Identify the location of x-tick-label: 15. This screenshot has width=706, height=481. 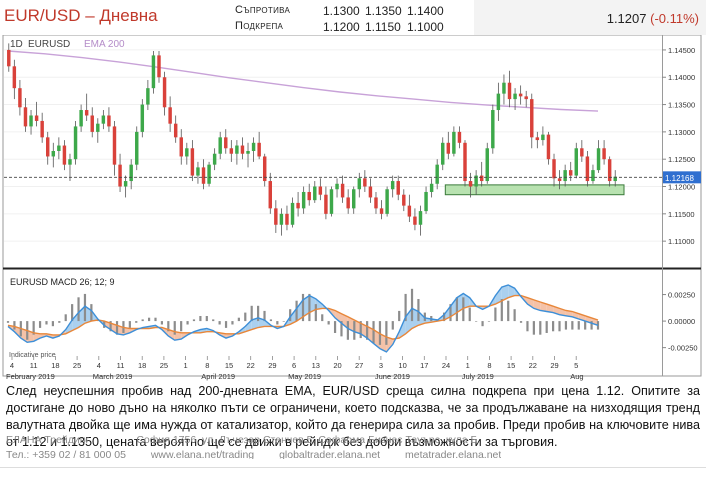
(511, 365).